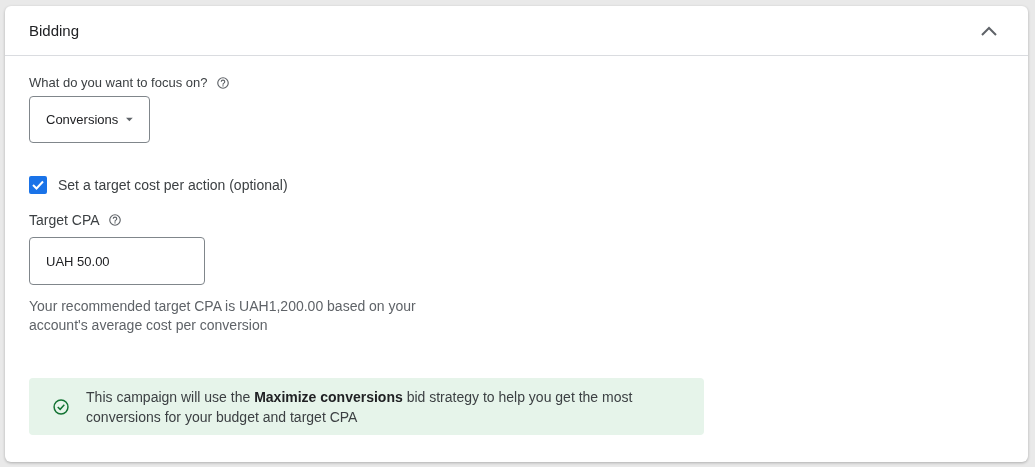 This screenshot has width=1035, height=467. I want to click on card-title: Bidding, so click(54, 30).